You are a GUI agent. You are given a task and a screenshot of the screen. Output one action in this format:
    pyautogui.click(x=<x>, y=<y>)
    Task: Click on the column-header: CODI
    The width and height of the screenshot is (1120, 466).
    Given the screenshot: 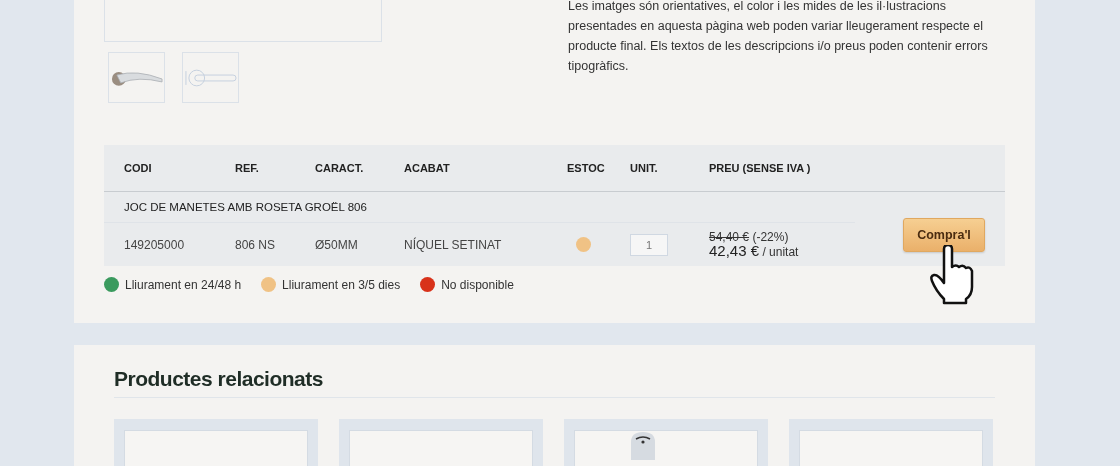 What is the action you would take?
    pyautogui.click(x=138, y=168)
    